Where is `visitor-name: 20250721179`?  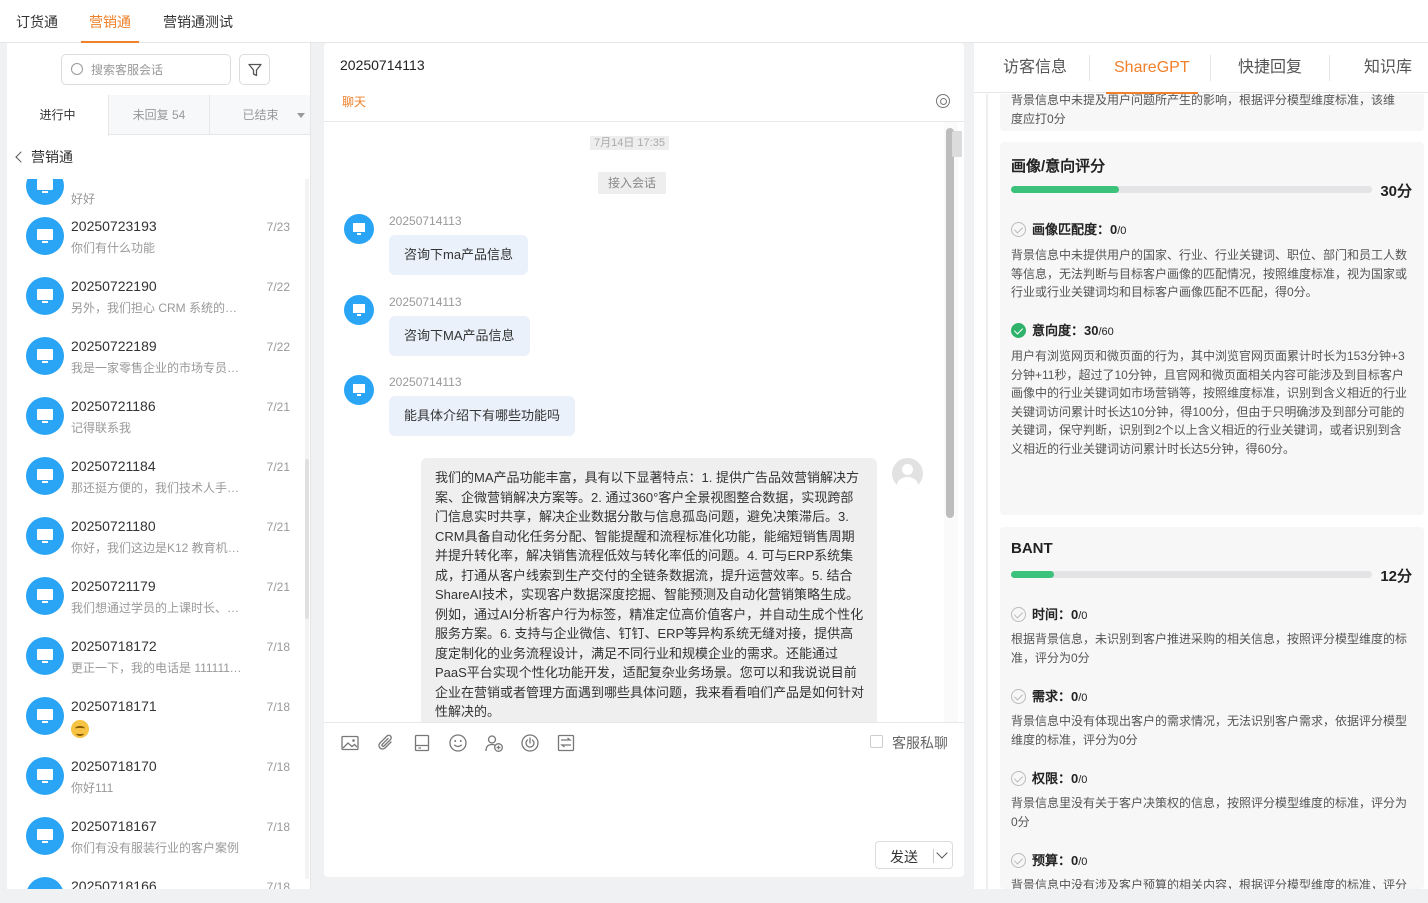 visitor-name: 20250721179 is located at coordinates (113, 586).